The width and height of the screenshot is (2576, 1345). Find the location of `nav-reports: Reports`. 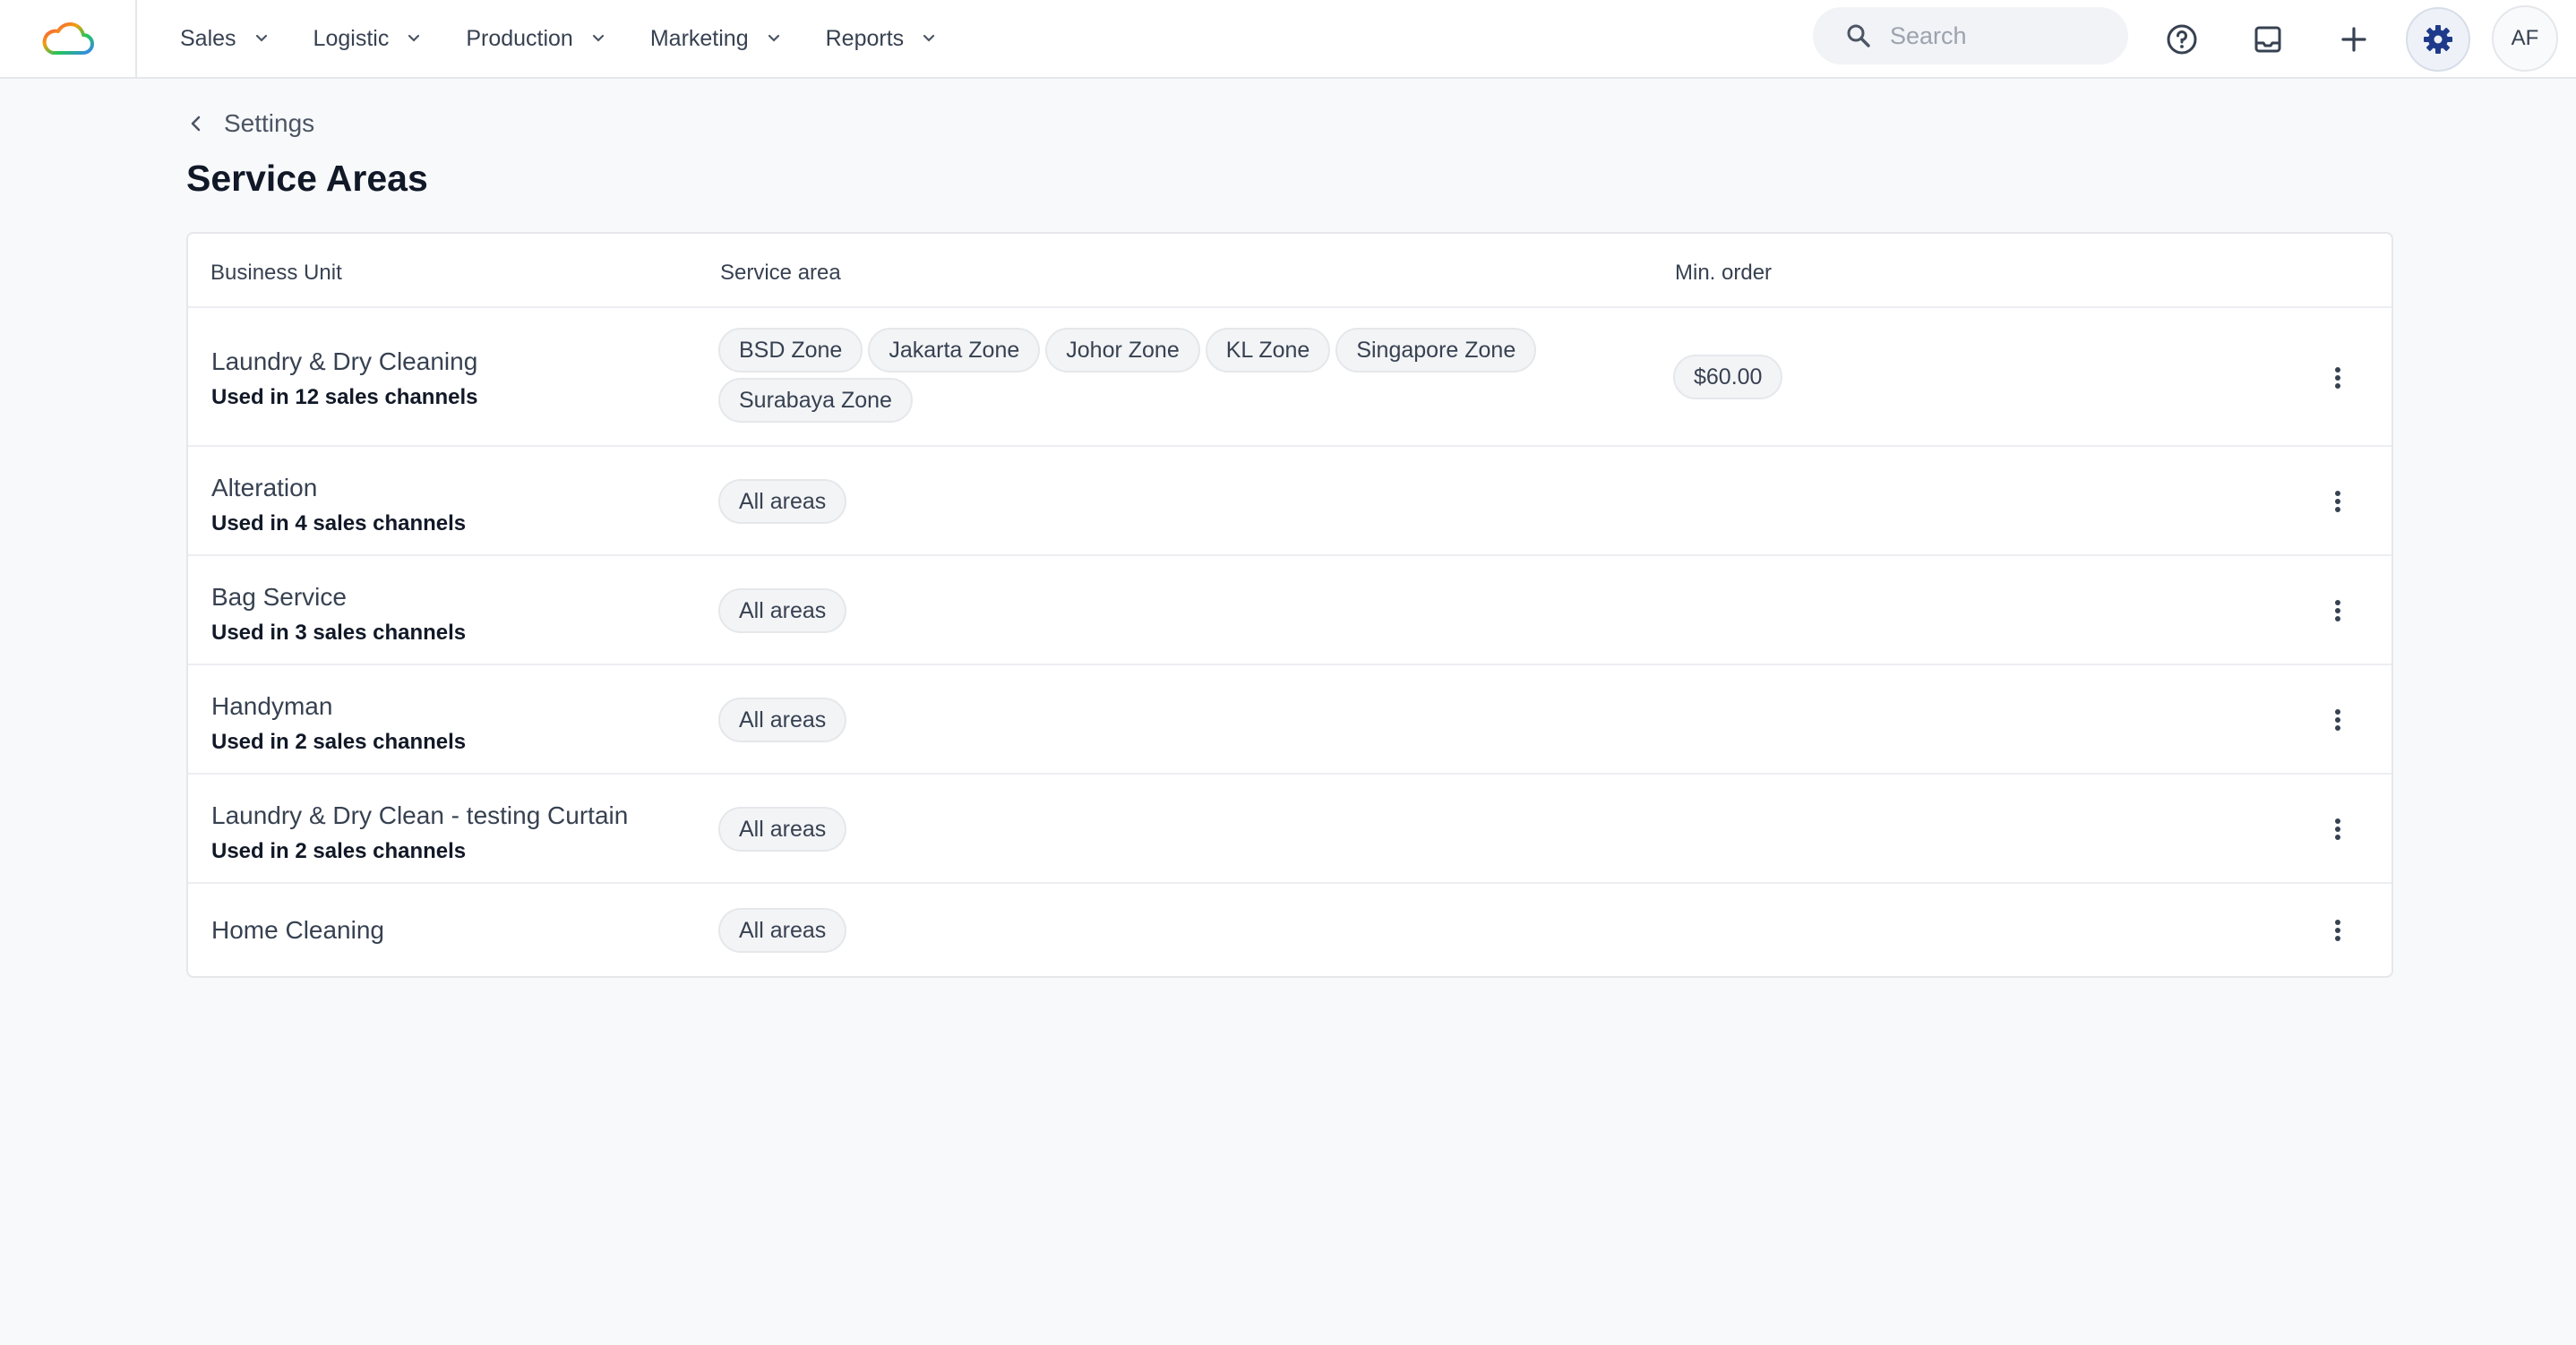

nav-reports: Reports is located at coordinates (882, 38).